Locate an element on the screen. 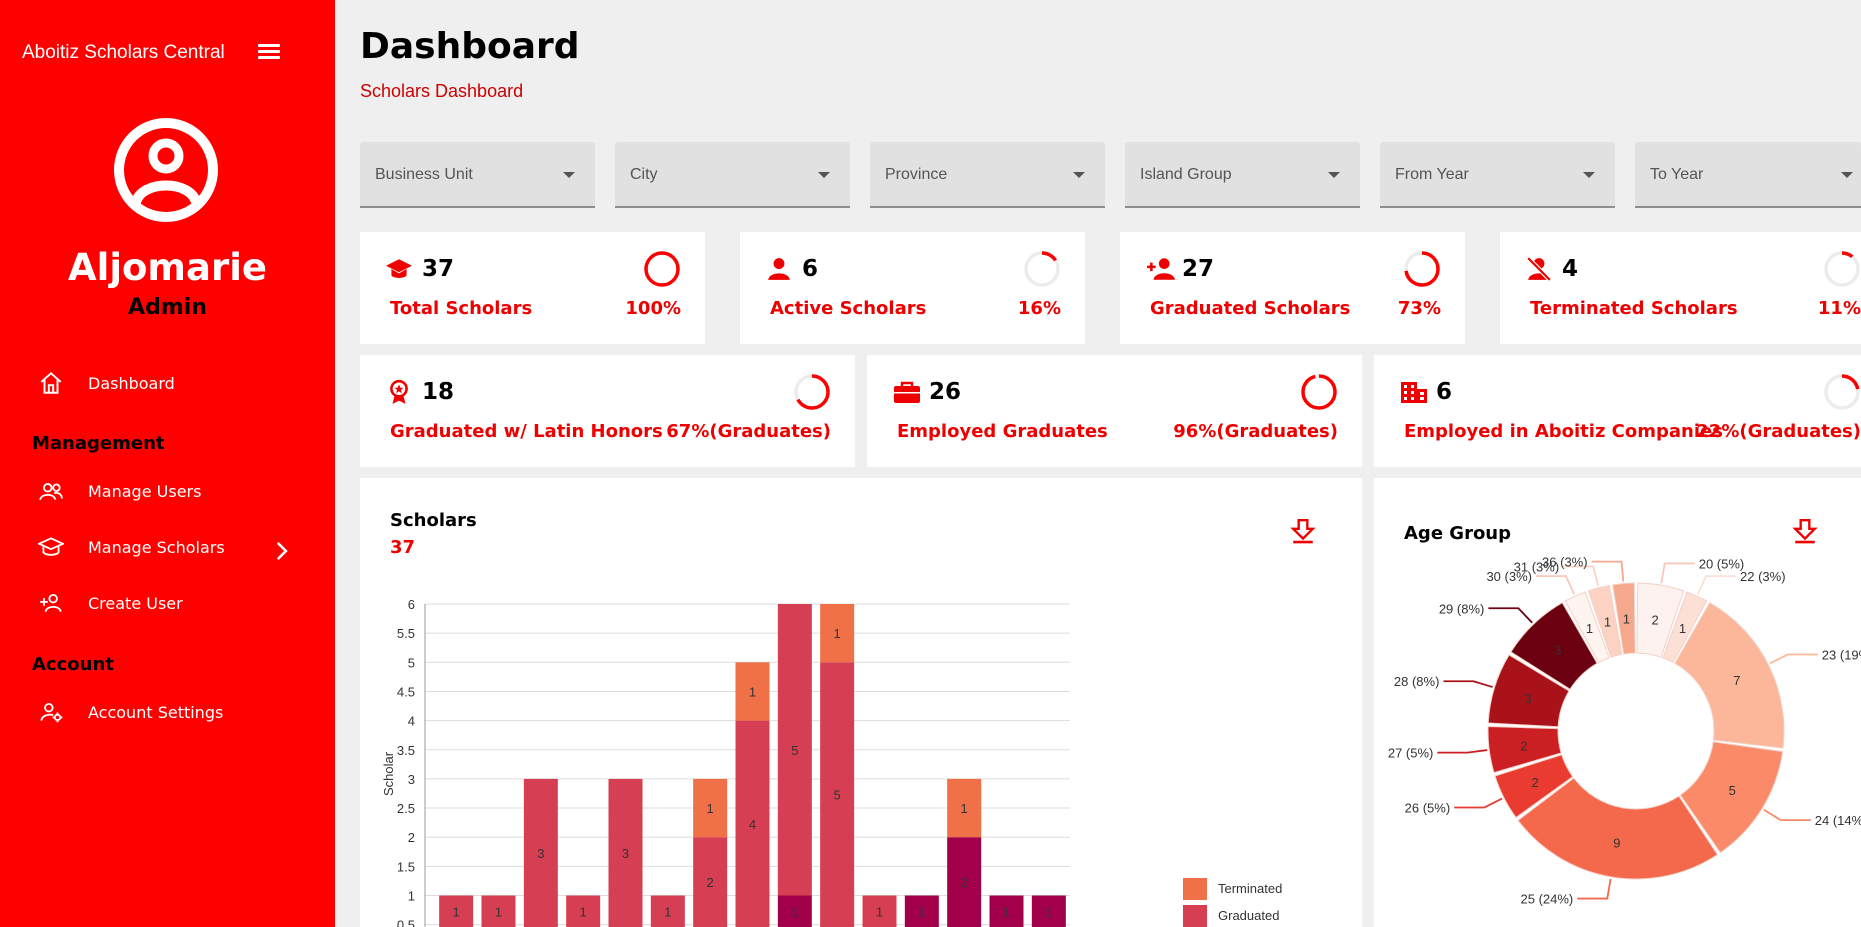  home-icon is located at coordinates (51, 382).